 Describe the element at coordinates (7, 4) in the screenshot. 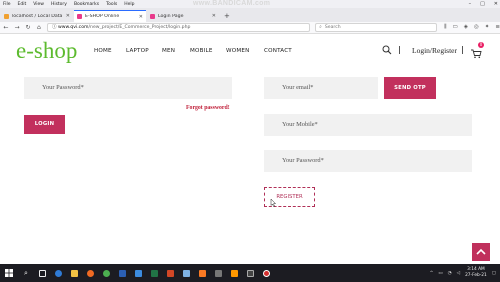

I see `menu-file: File` at that location.